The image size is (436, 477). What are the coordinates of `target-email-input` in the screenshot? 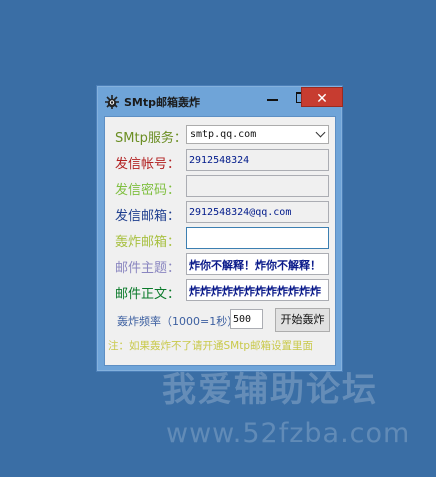 It's located at (257, 238).